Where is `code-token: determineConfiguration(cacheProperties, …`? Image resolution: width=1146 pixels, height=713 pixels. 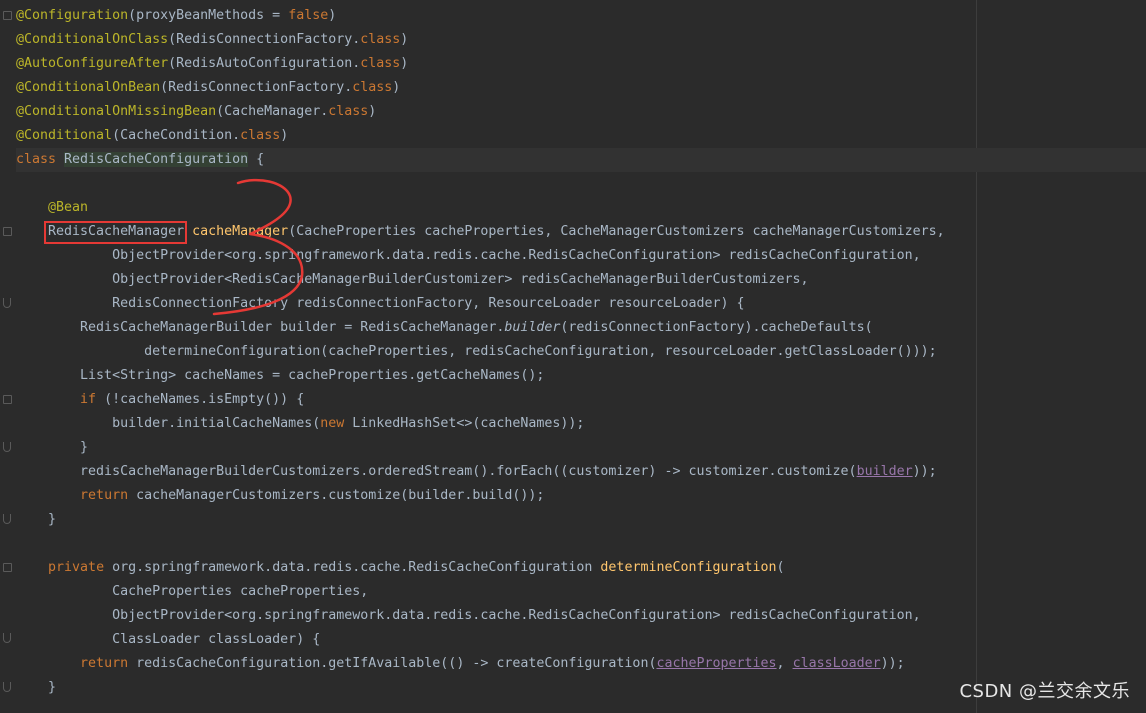
code-token: determineConfiguration(cacheProperties, … is located at coordinates (476, 351).